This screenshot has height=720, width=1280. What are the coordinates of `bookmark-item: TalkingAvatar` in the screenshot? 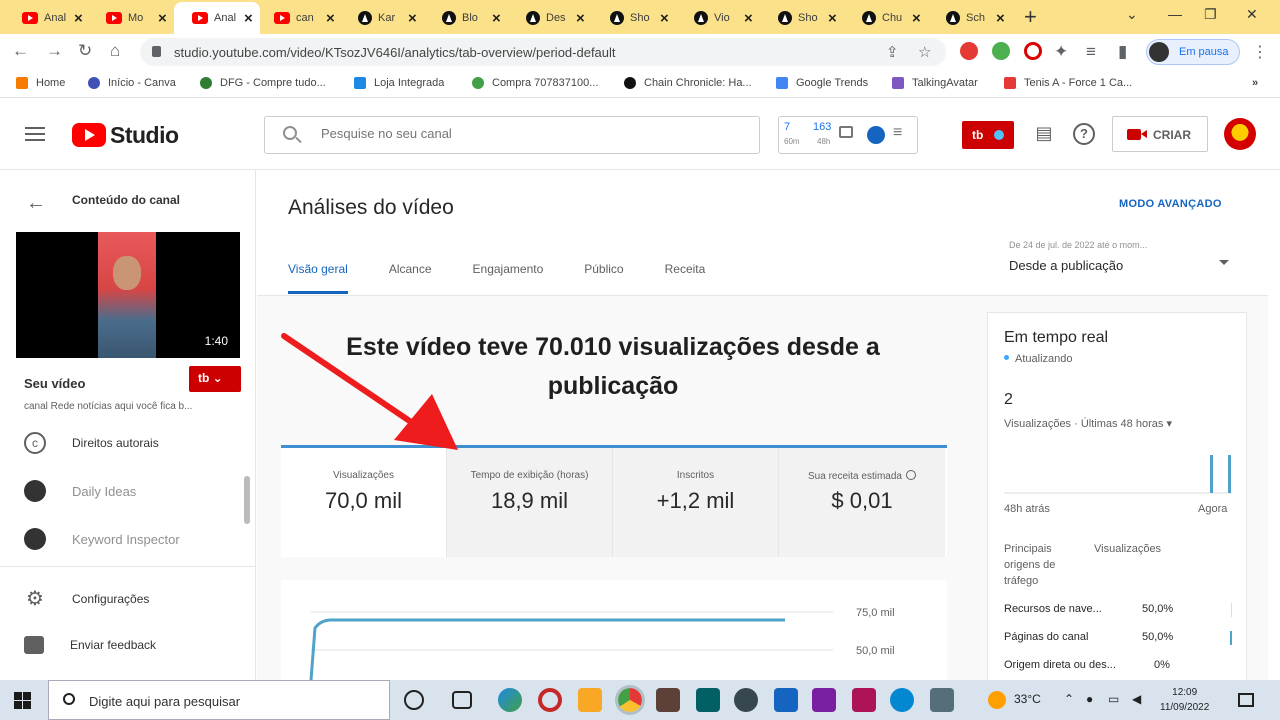 It's located at (935, 83).